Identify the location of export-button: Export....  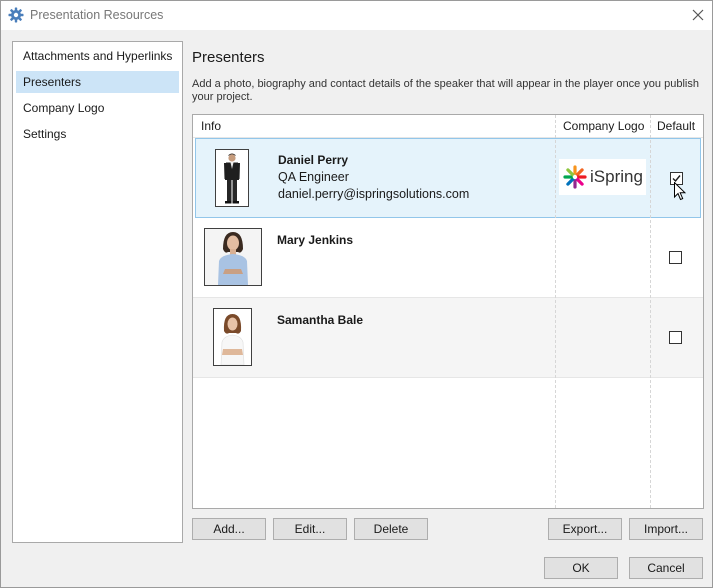
(585, 529).